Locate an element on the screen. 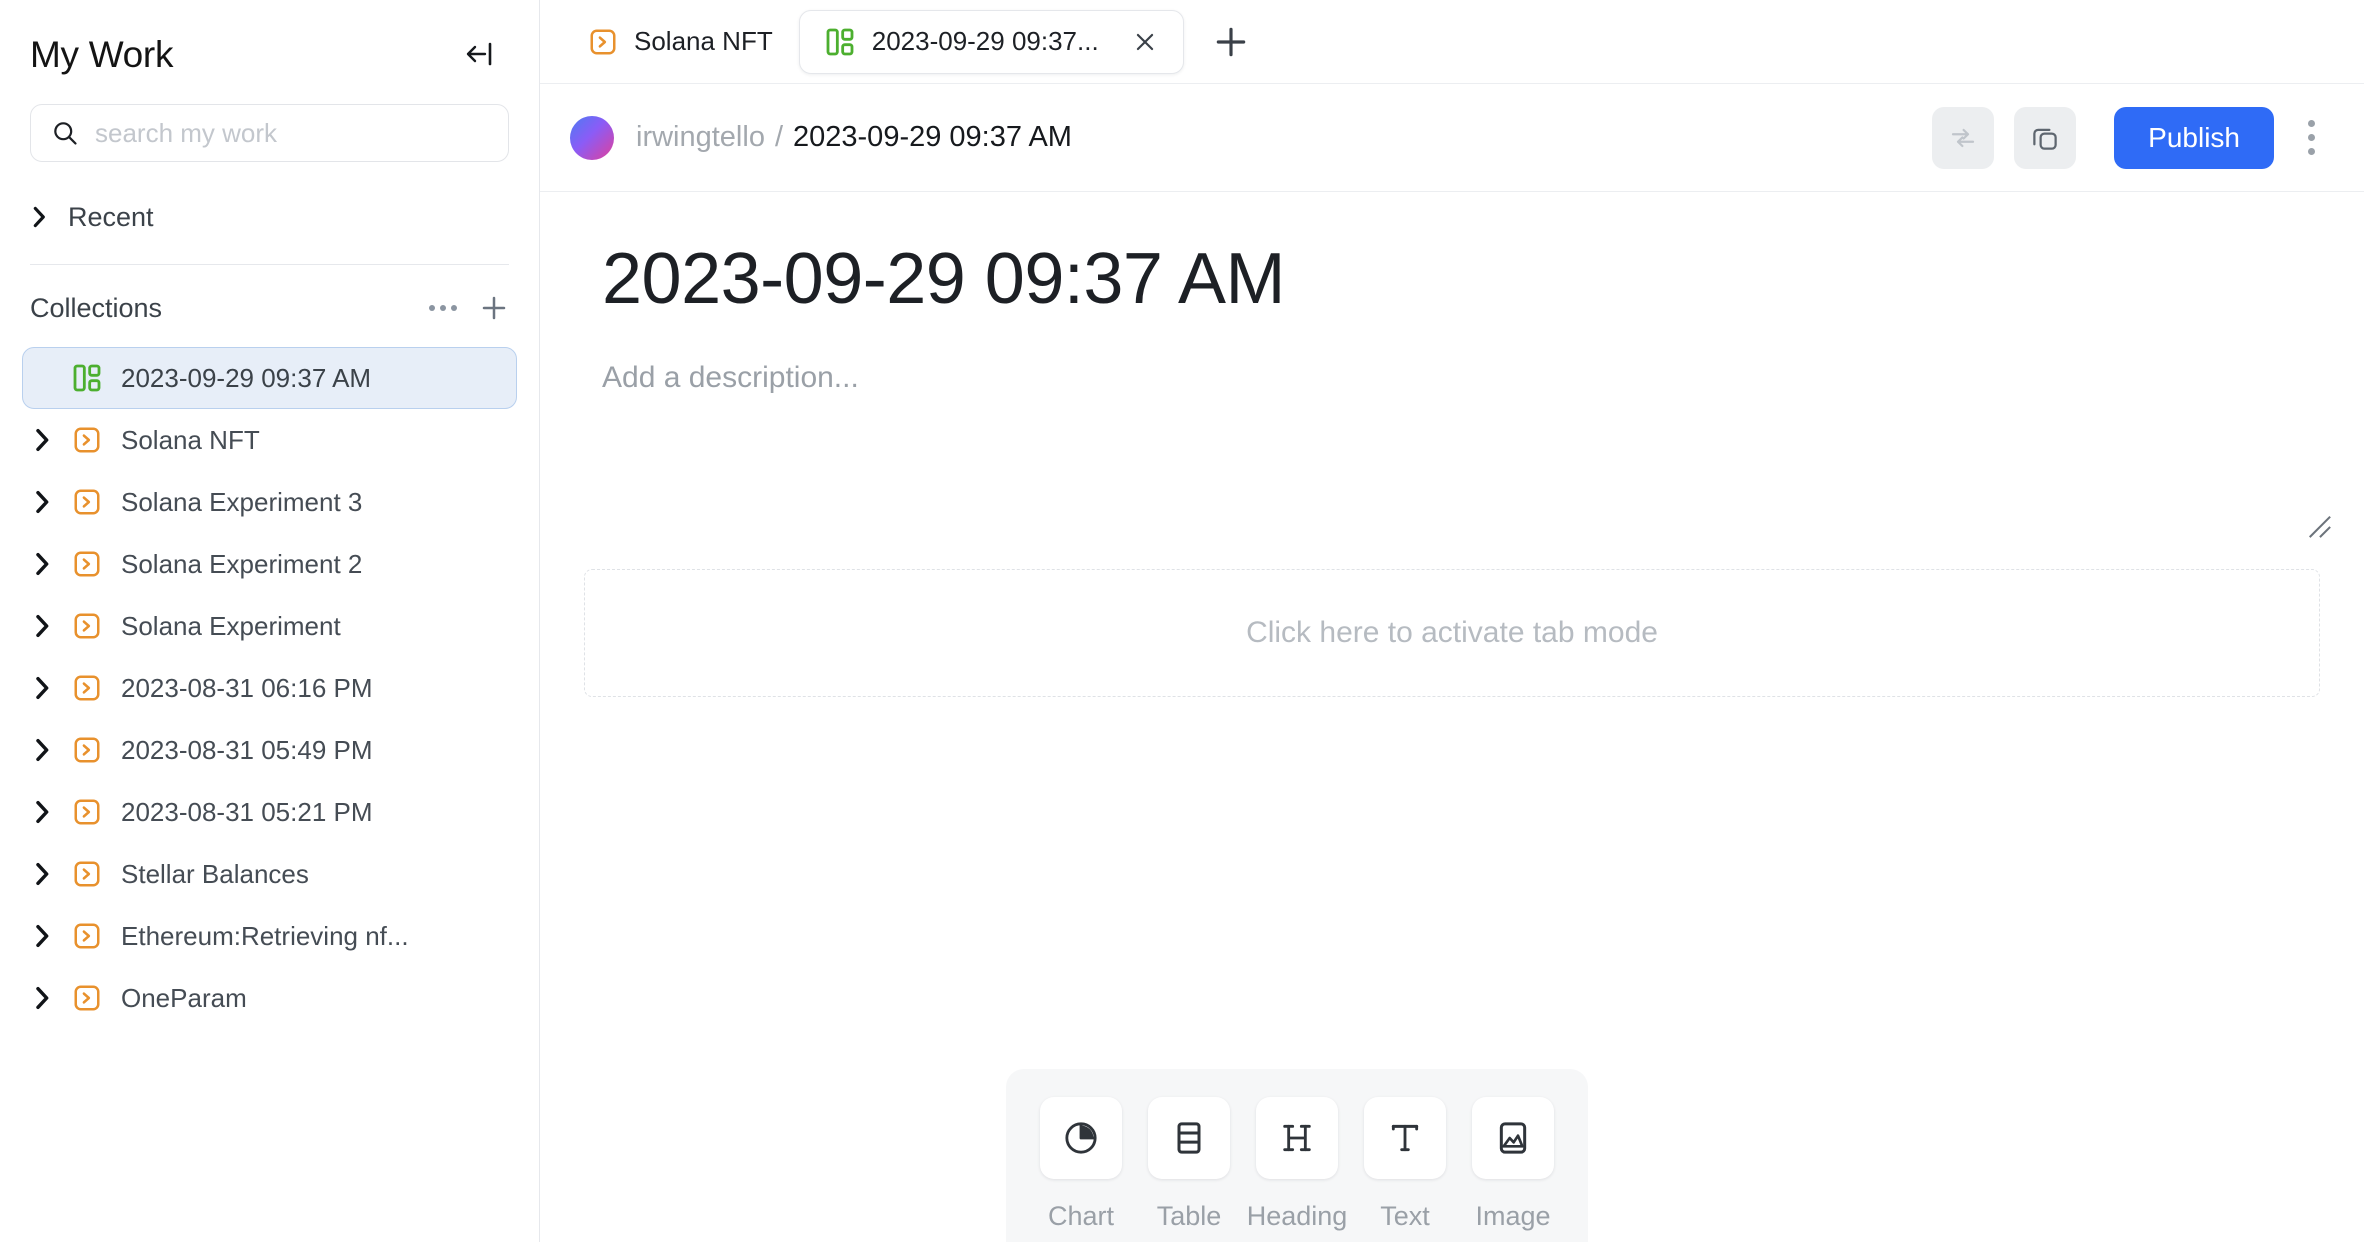  recent-label: Recent is located at coordinates (111, 216).